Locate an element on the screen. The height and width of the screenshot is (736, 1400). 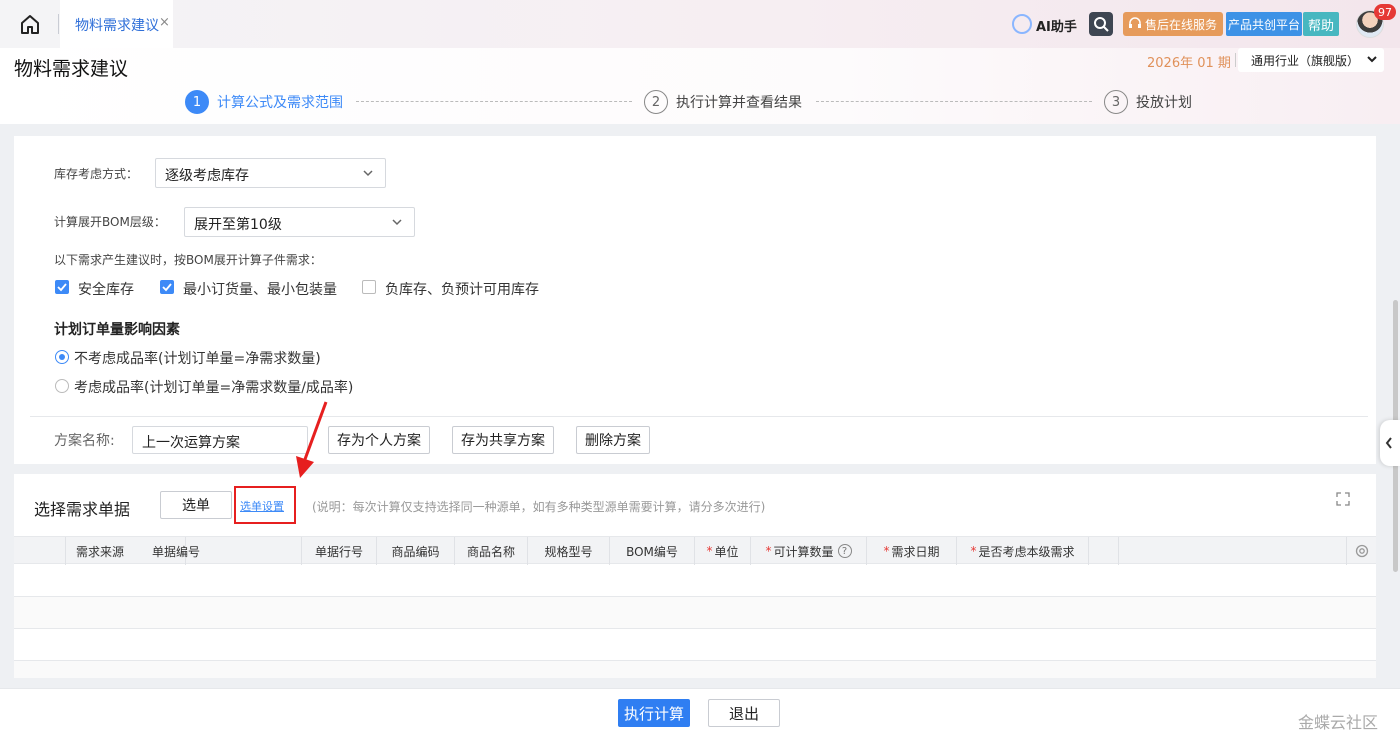
safety-stock-checkbox is located at coordinates (62, 287).